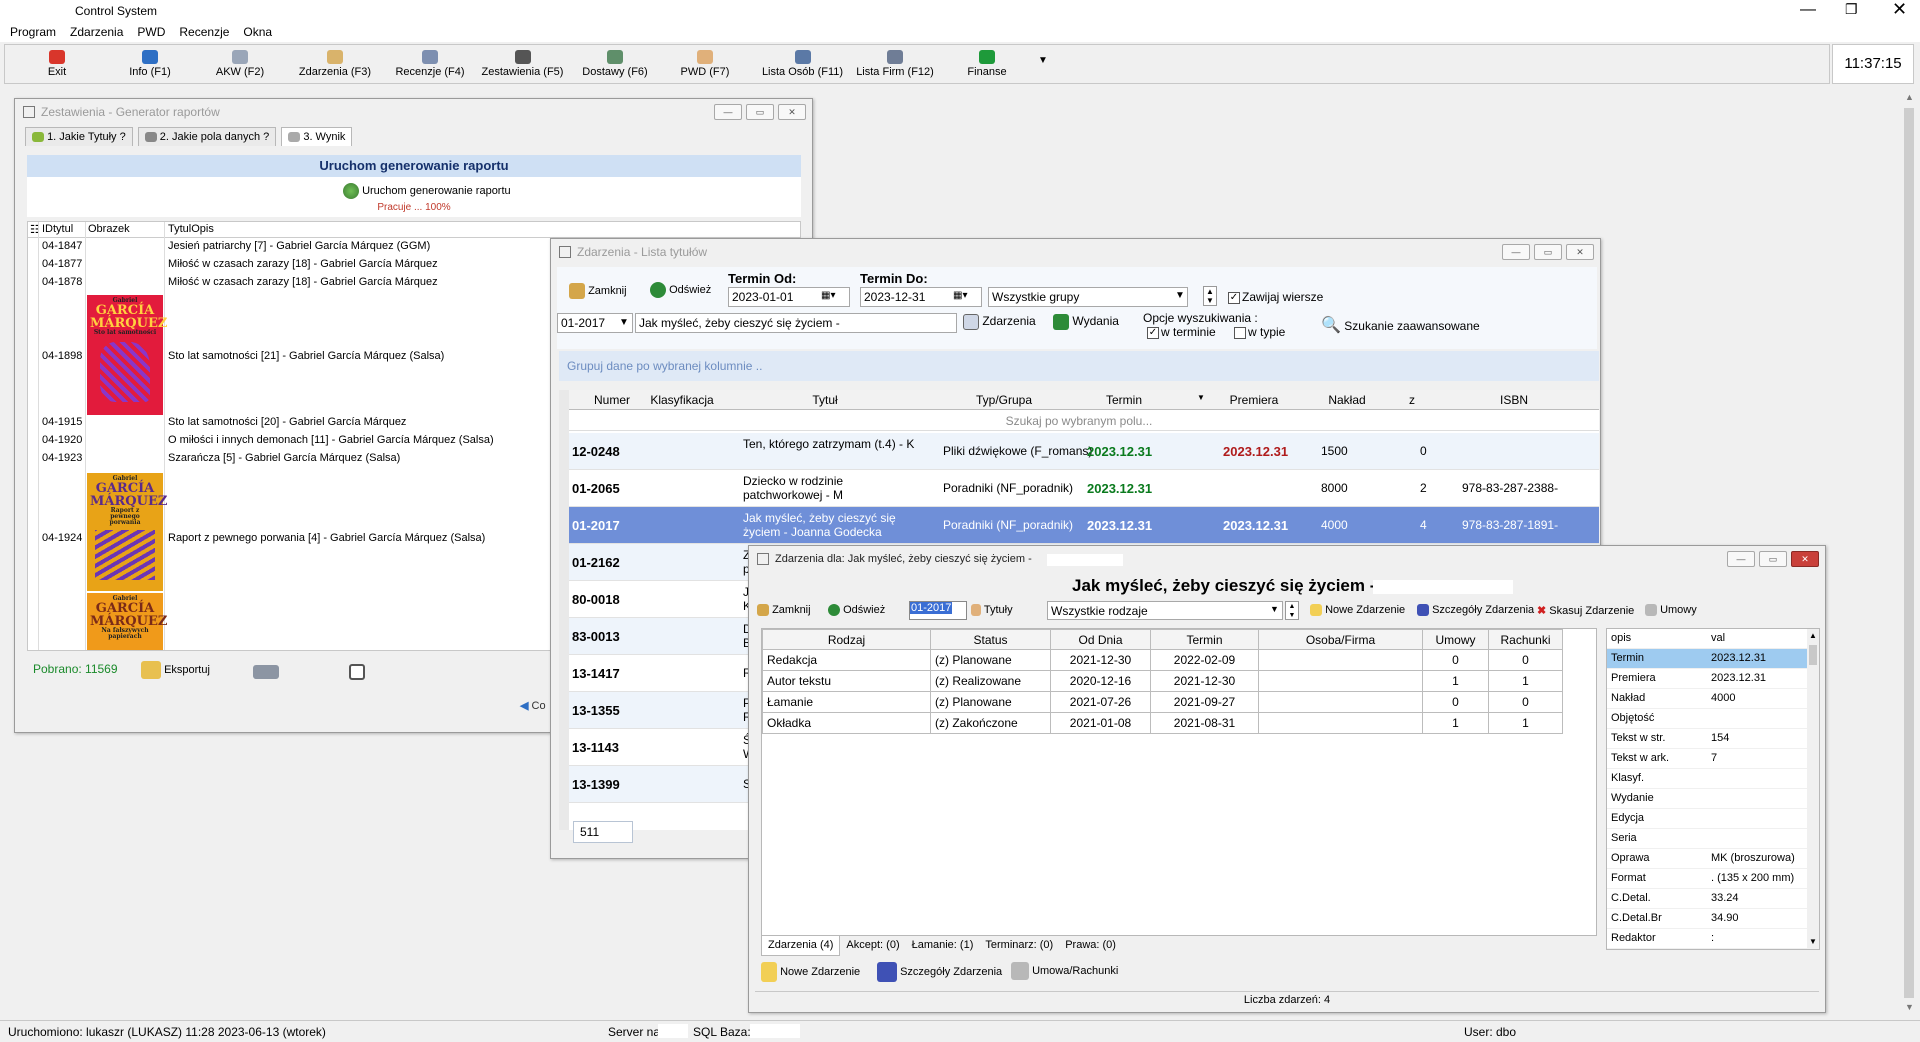 Image resolution: width=1920 pixels, height=1042 pixels. Describe the element at coordinates (1064, 971) in the screenshot. I see `contract-invoice-button: Umowa/Rachunki` at that location.